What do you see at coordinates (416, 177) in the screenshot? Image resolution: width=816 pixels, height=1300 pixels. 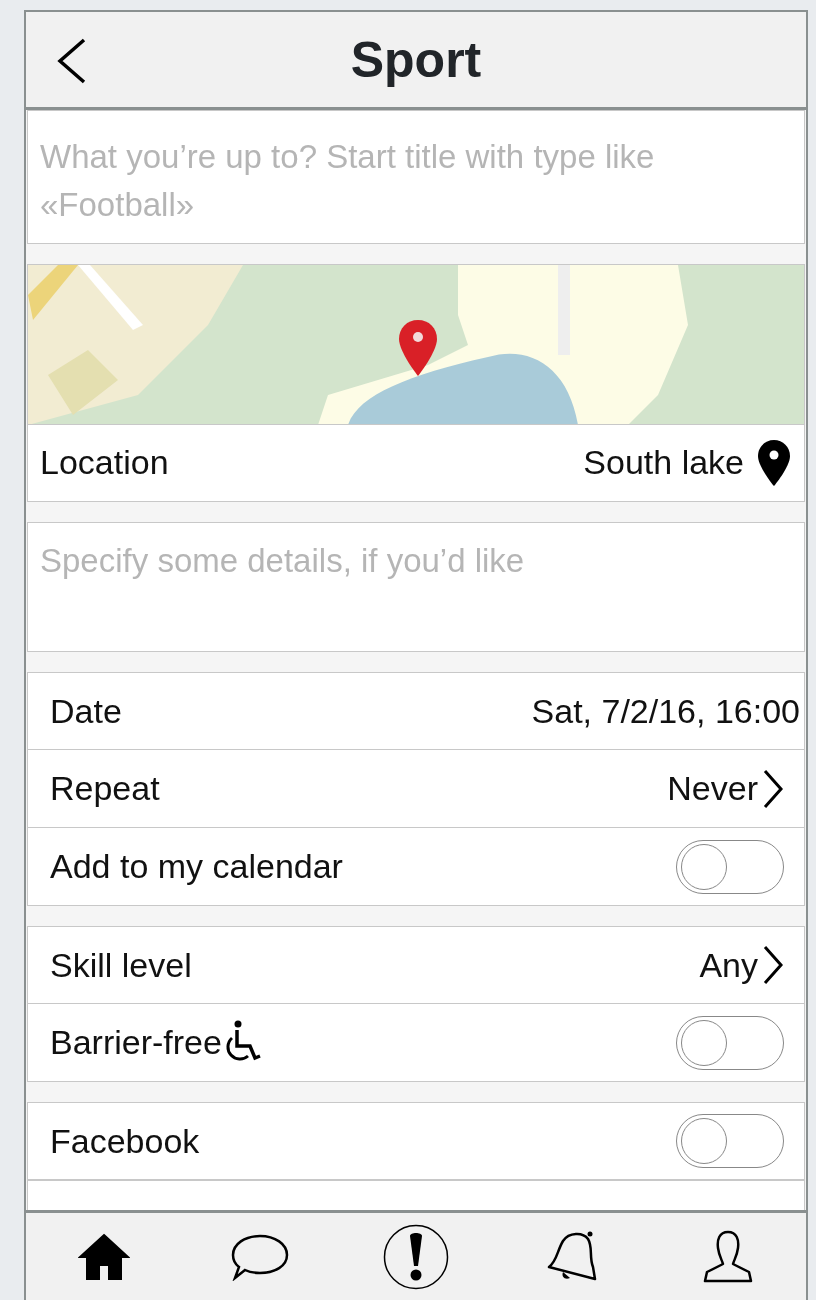 I see `title-field: What you’re up to? Start title with type like «Football»` at bounding box center [416, 177].